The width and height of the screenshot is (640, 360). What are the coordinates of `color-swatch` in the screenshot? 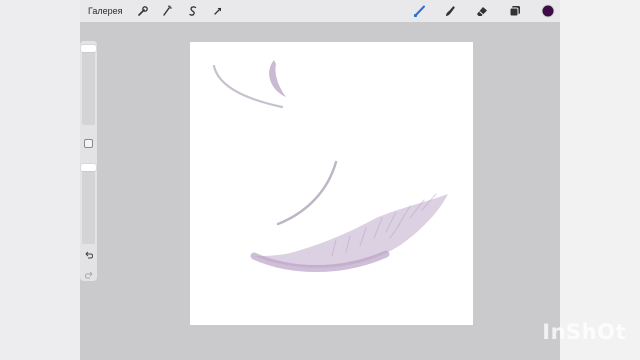 It's located at (548, 11).